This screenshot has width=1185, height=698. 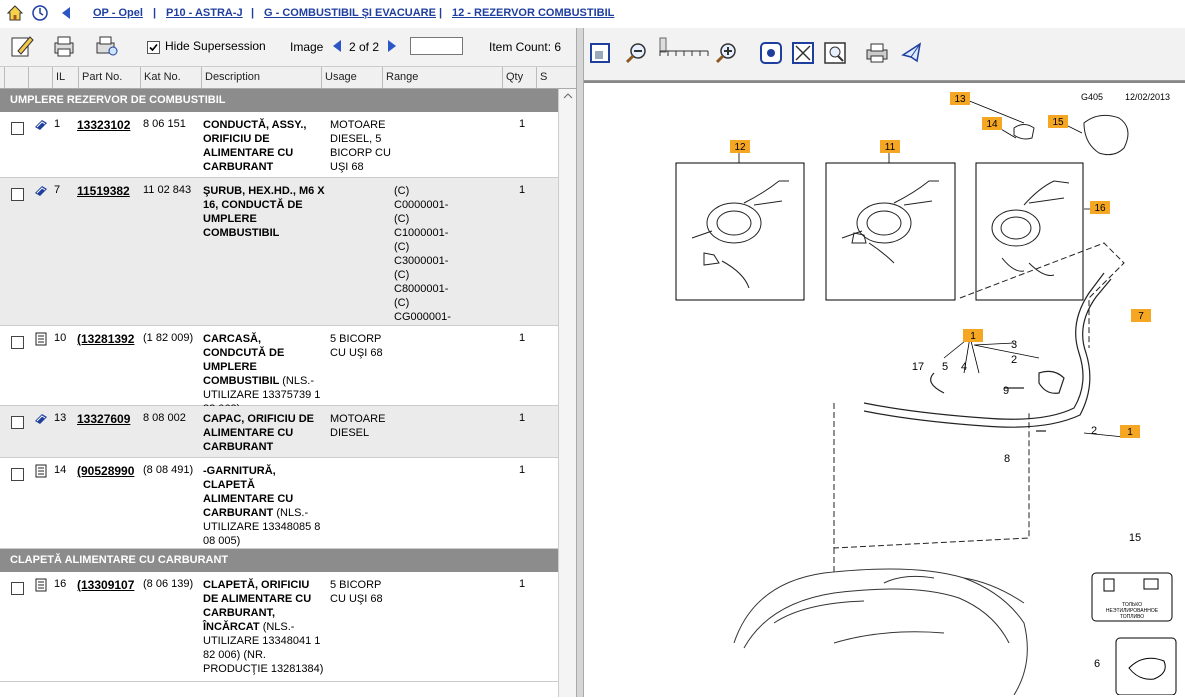 I want to click on col-header-il: IL, so click(x=65, y=77).